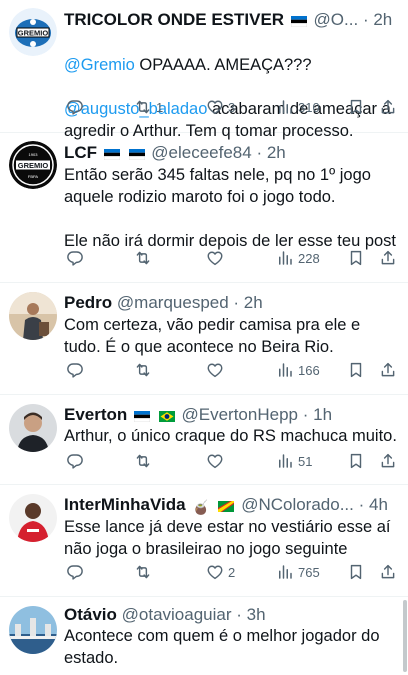 The image size is (408, 675). Describe the element at coordinates (317, 414) in the screenshot. I see `tweet-time: · 1h` at that location.